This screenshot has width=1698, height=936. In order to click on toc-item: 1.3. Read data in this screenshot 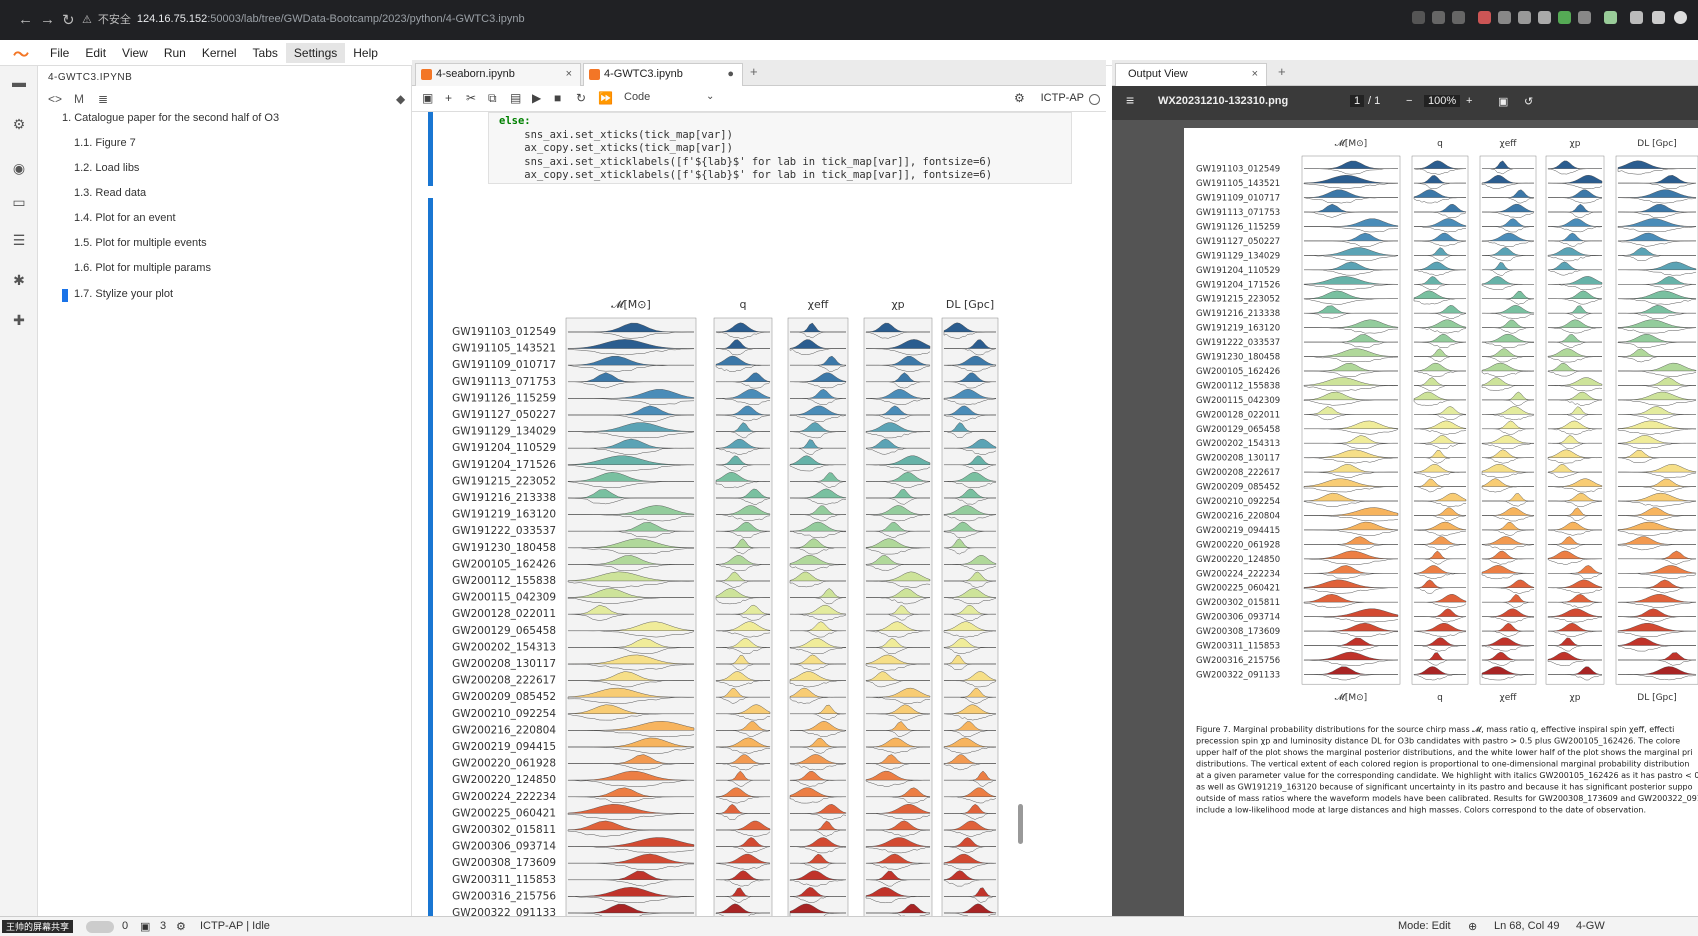, I will do `click(110, 193)`.